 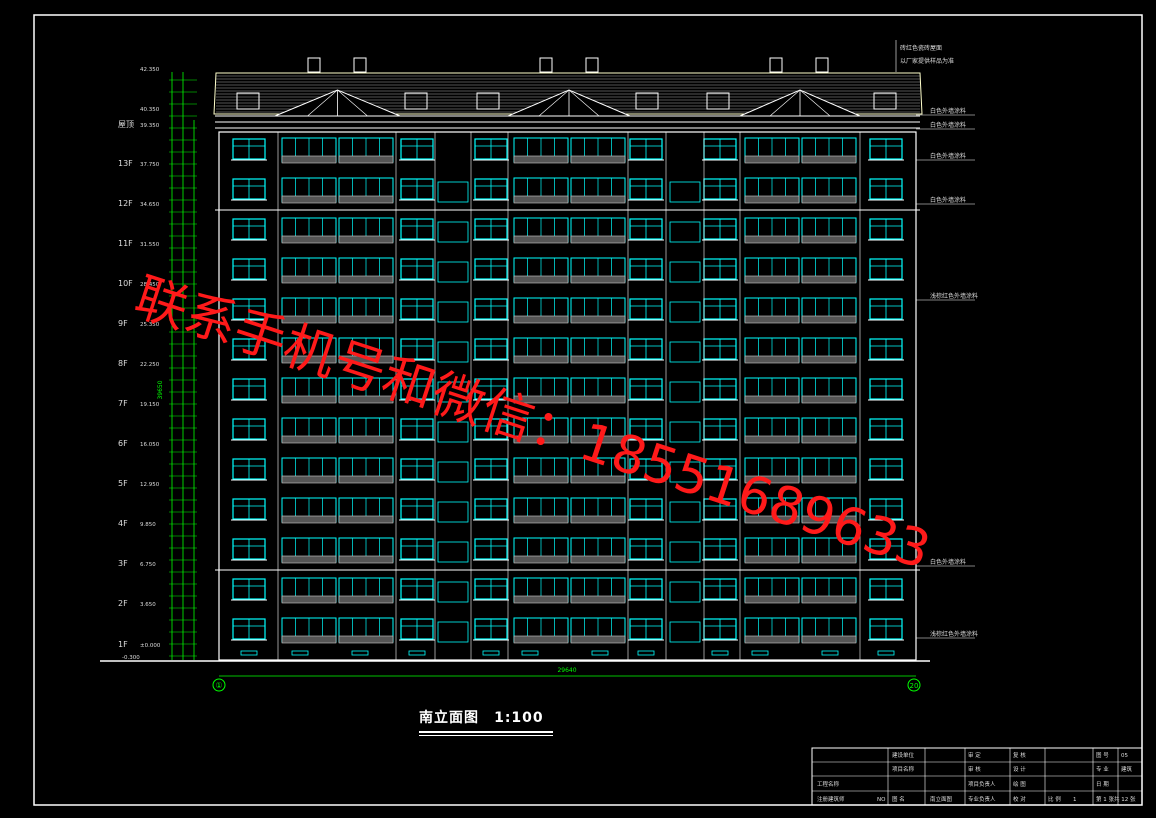 What do you see at coordinates (948, 125) in the screenshot?
I see `callout-text: 白色外墙涂料` at bounding box center [948, 125].